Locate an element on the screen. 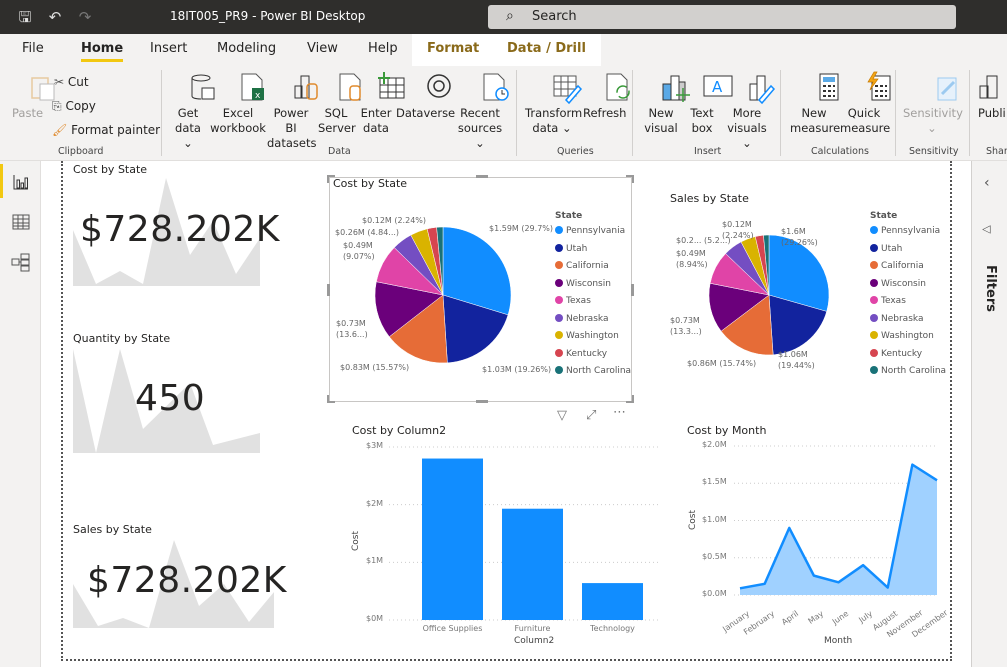  y-tick-label: $1.0M is located at coordinates (714, 519).